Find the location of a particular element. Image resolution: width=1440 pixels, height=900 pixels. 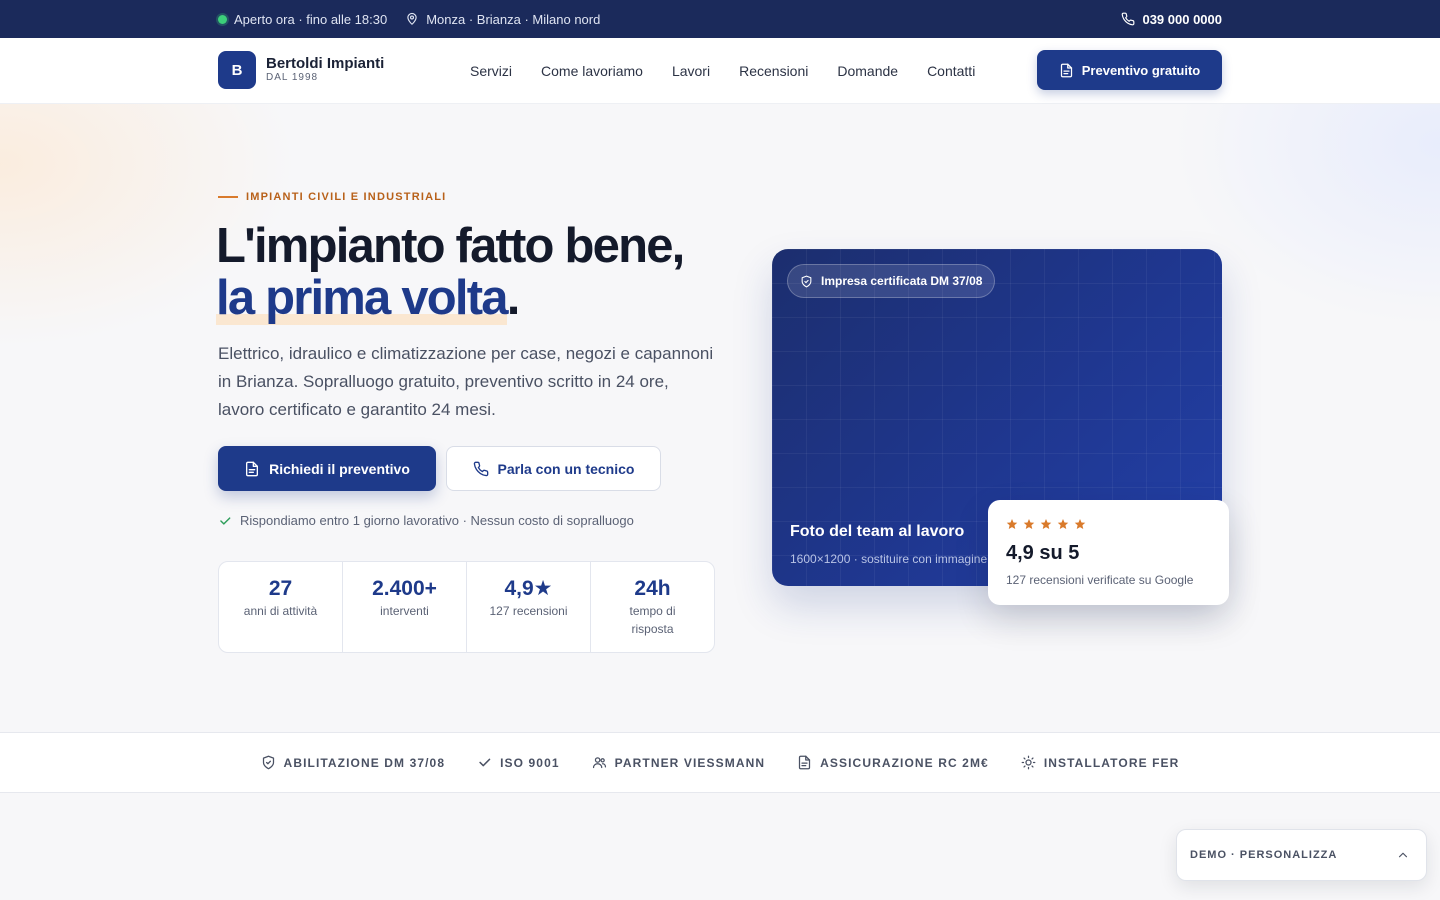

nav-item-contatti: Contatti is located at coordinates (951, 71).